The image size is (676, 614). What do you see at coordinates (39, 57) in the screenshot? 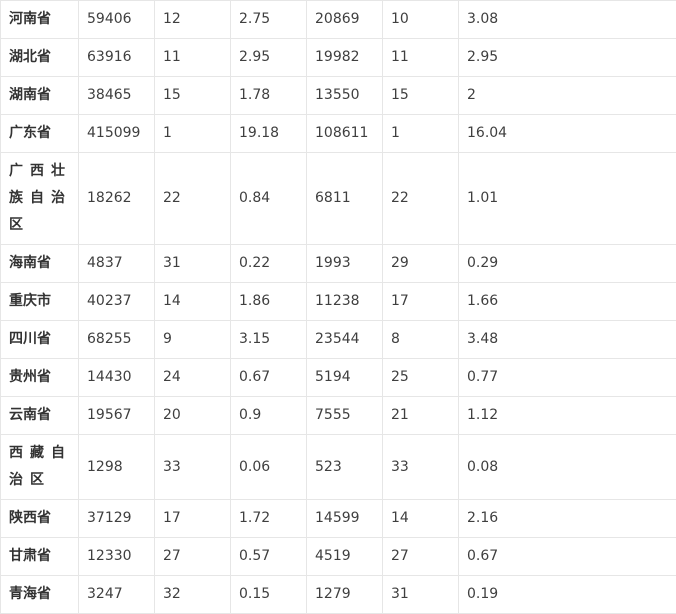
I see `region-cell: 湖北省` at bounding box center [39, 57].